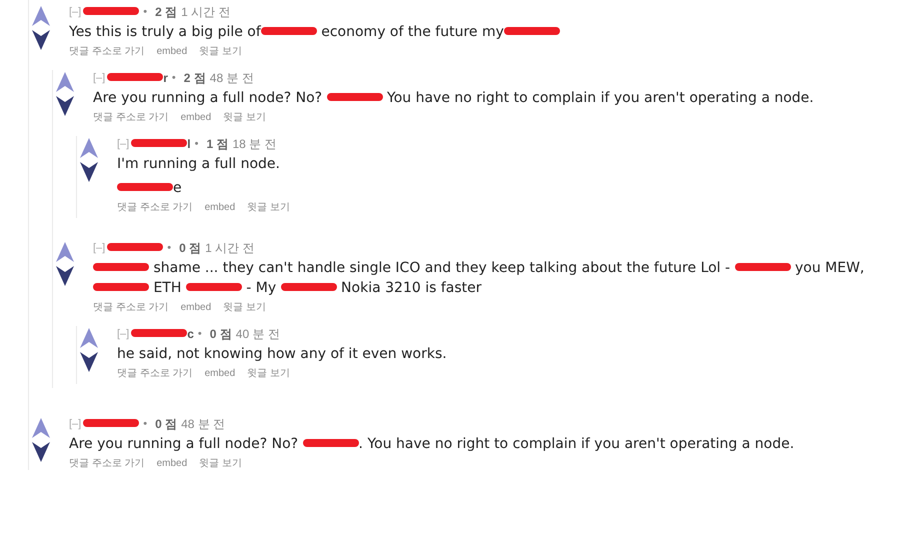 This screenshot has width=910, height=549. I want to click on comment-text: Are you running a full node? No? . You have no right to complain if you aren't operating a node., so click(432, 444).